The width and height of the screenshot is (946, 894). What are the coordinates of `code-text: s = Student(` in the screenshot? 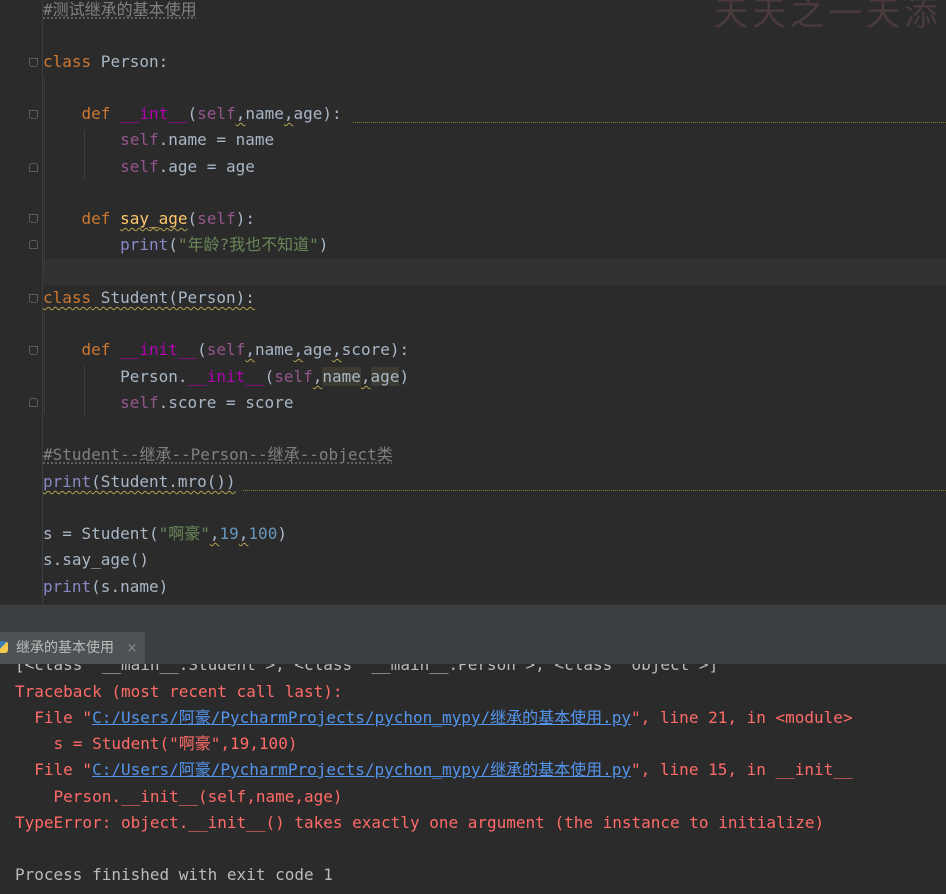 It's located at (101, 533).